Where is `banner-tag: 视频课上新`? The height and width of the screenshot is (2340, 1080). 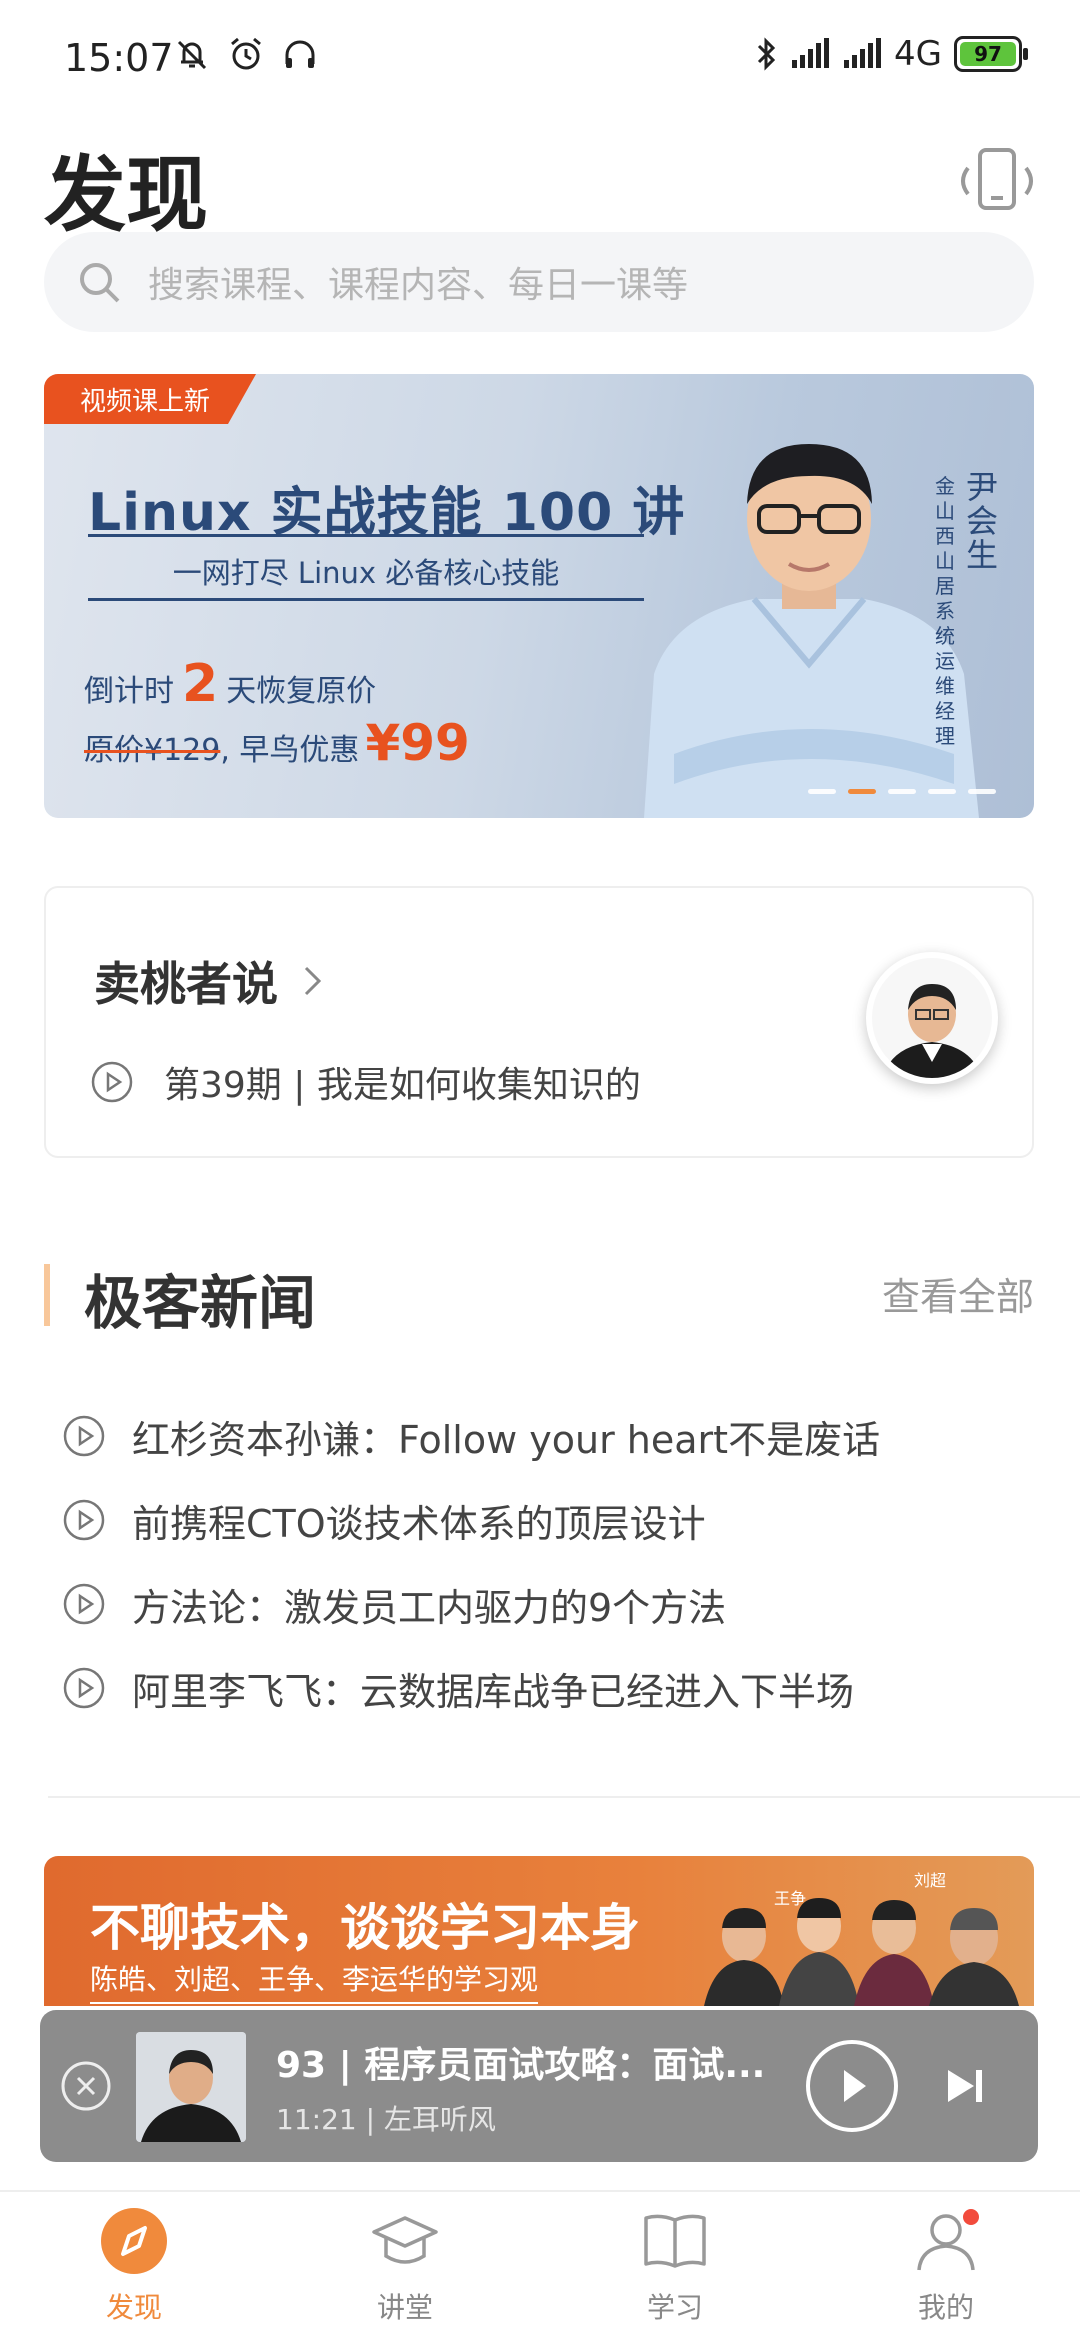 banner-tag: 视频课上新 is located at coordinates (150, 399).